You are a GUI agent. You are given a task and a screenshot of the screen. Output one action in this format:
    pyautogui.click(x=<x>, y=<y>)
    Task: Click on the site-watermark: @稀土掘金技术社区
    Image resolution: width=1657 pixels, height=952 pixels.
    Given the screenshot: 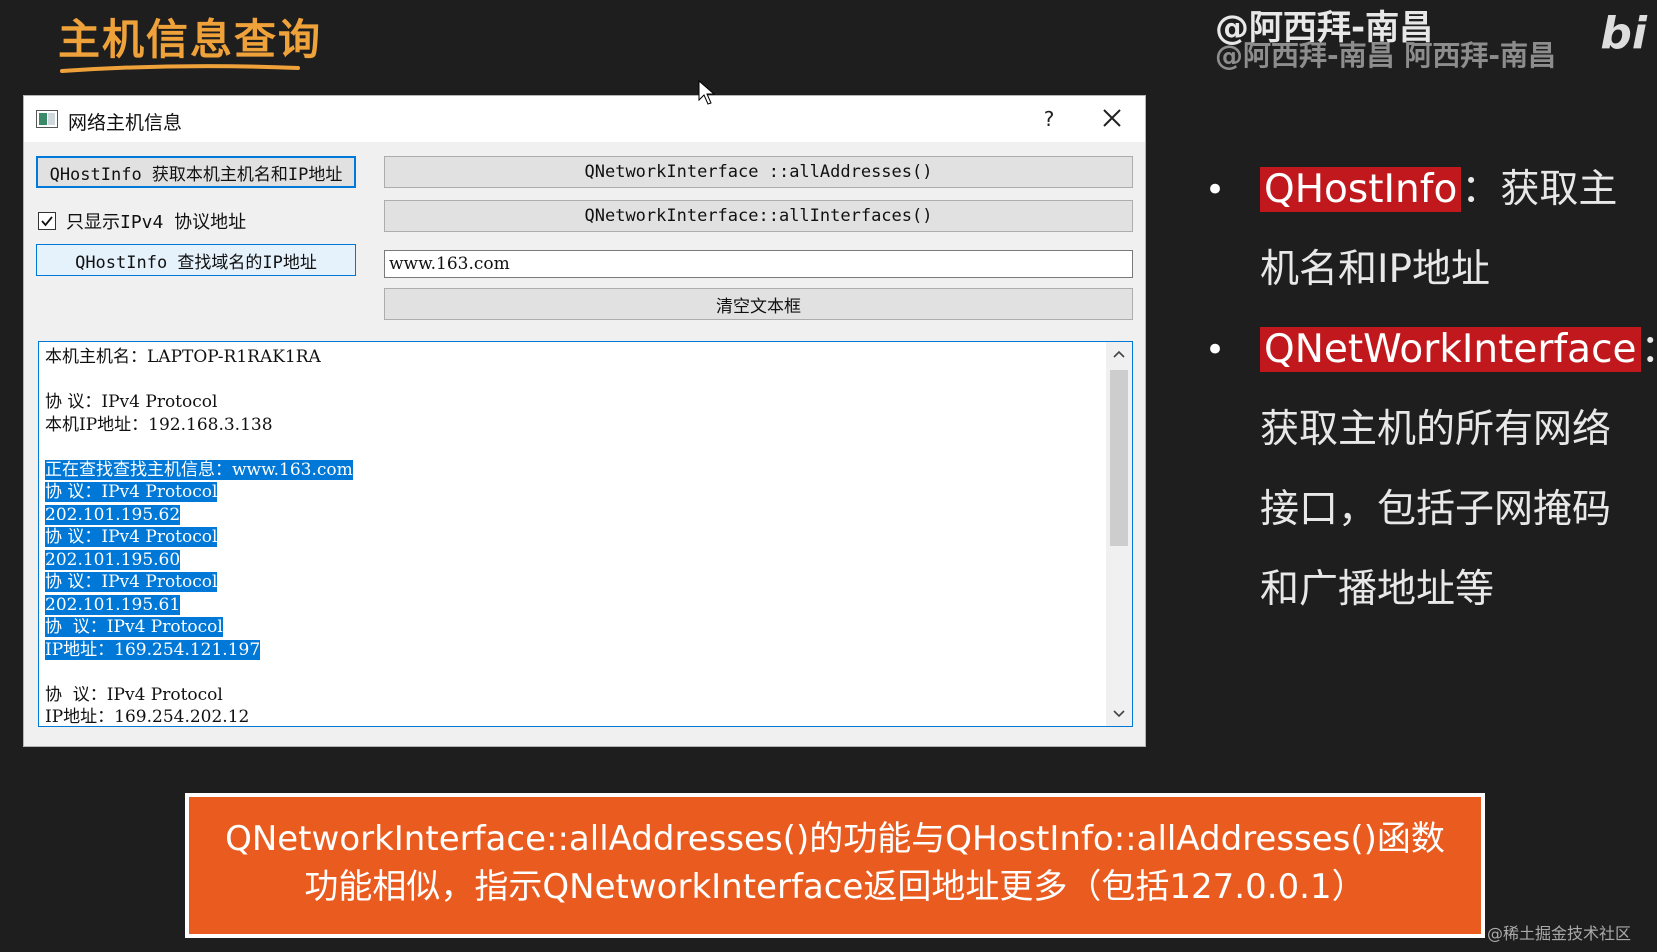 What is the action you would take?
    pyautogui.click(x=1559, y=933)
    